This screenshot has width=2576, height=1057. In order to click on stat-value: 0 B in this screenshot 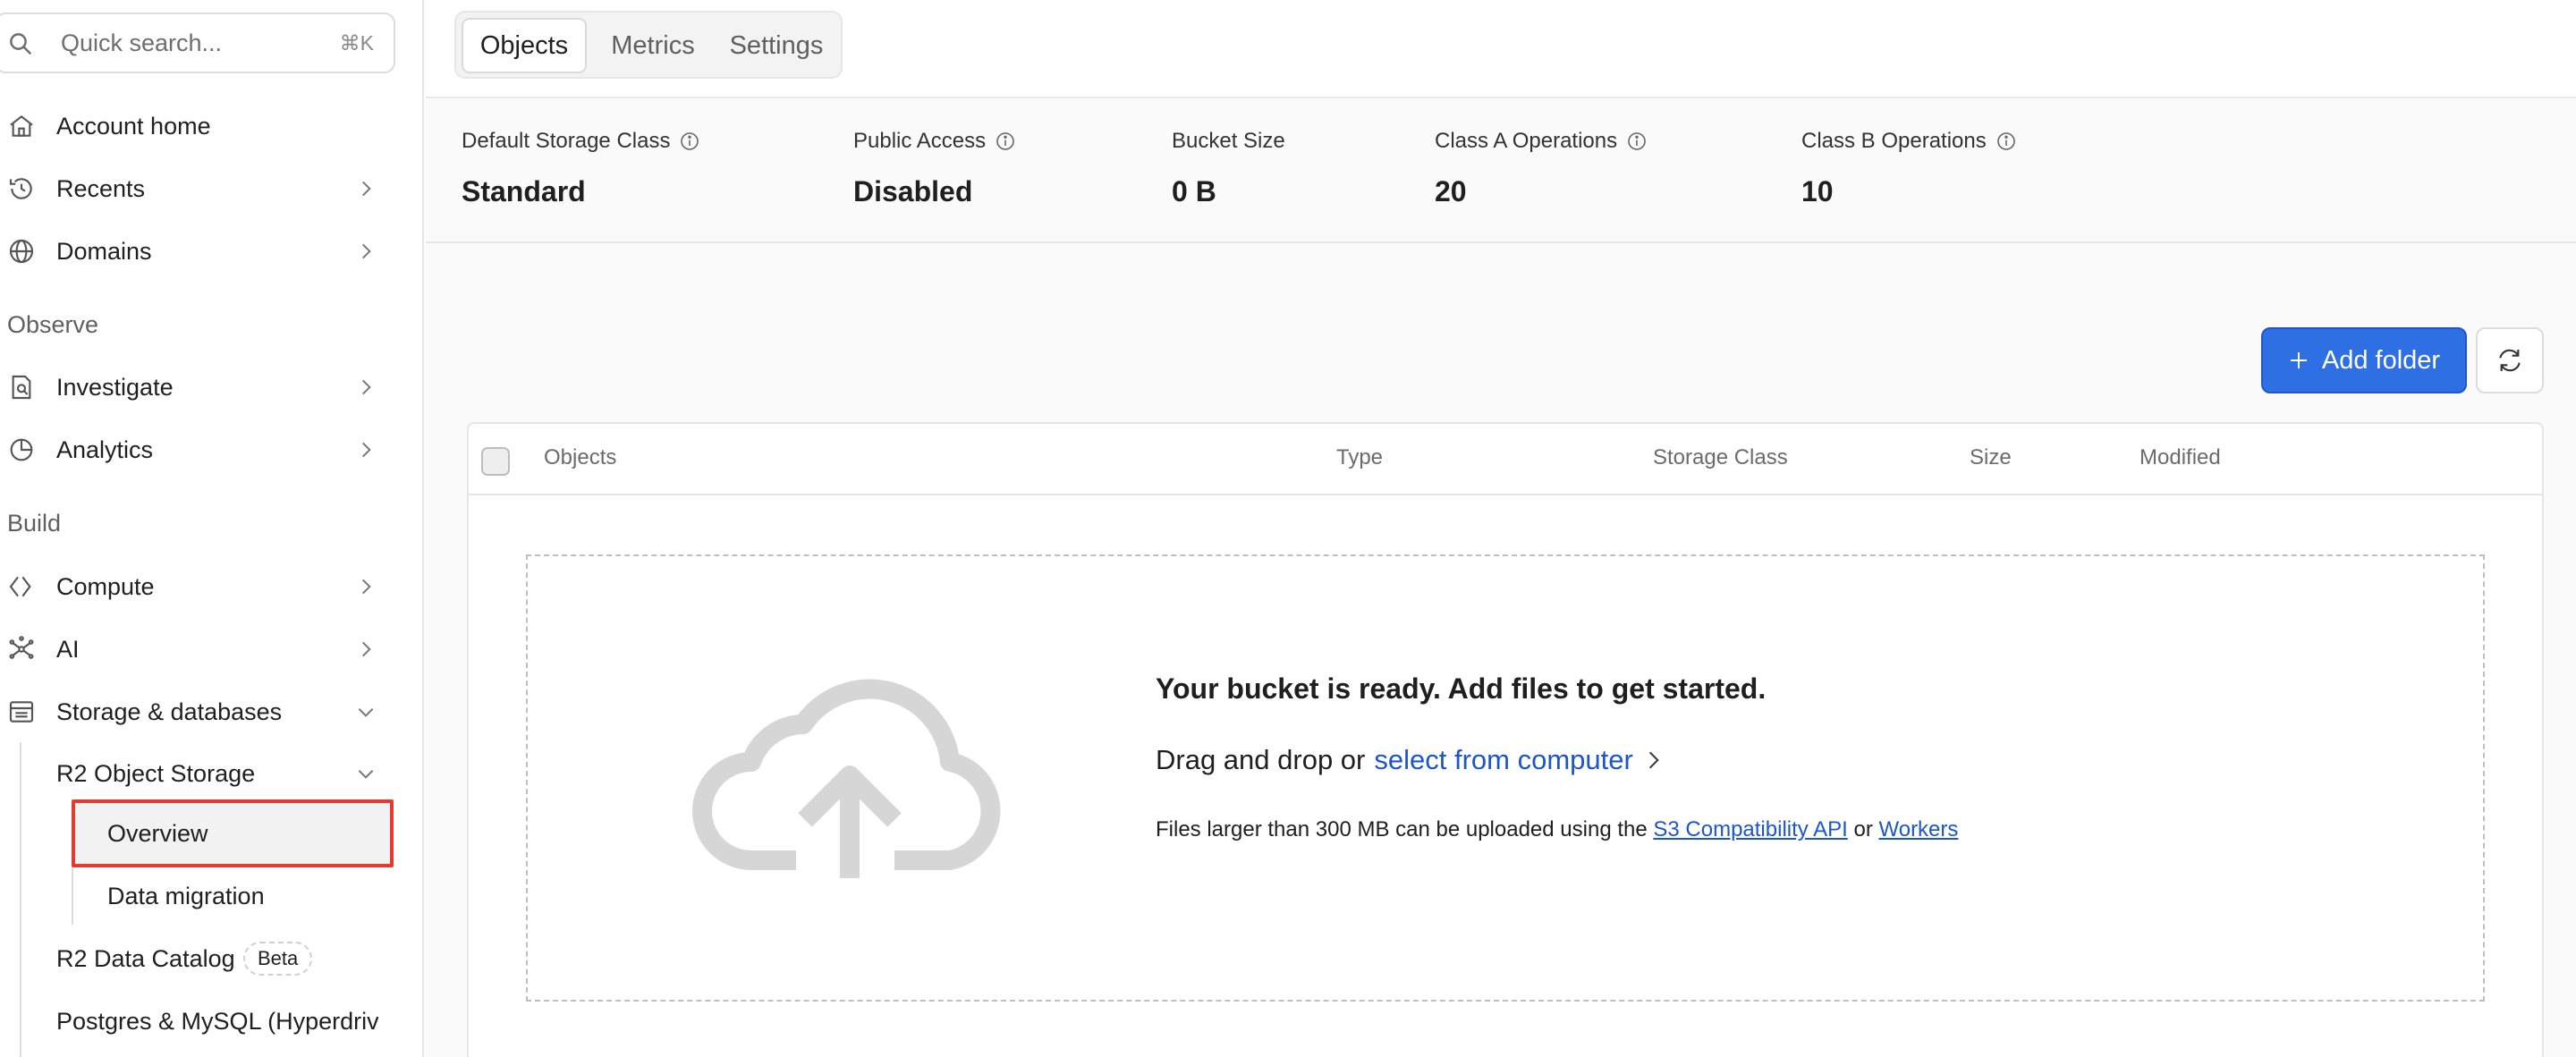, I will do `click(1194, 191)`.